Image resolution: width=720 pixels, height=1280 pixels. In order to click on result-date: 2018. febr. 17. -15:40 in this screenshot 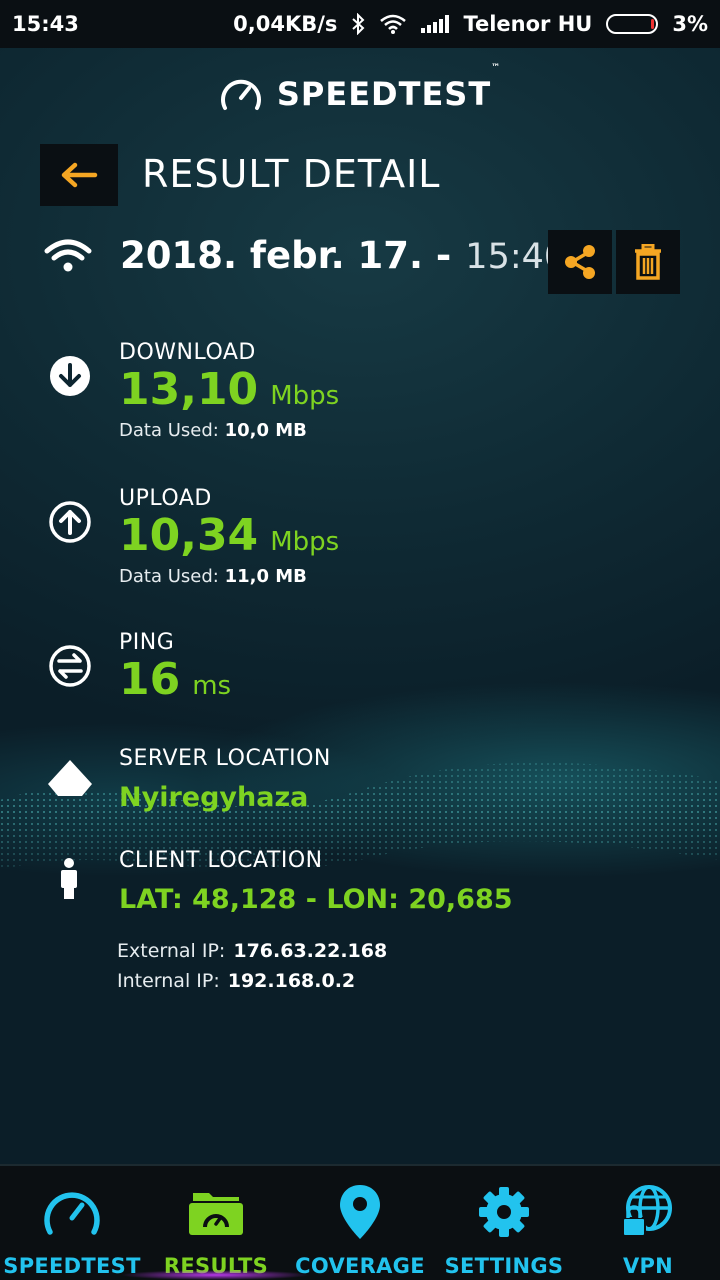, I will do `click(343, 255)`.